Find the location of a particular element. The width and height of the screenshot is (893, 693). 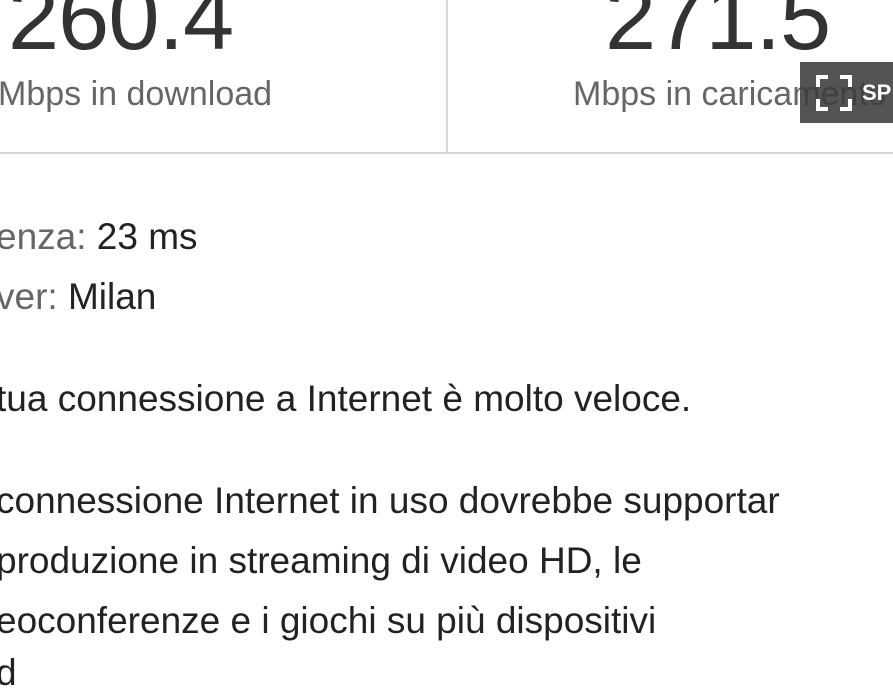

latency-value: 23 ms is located at coordinates (147, 236).